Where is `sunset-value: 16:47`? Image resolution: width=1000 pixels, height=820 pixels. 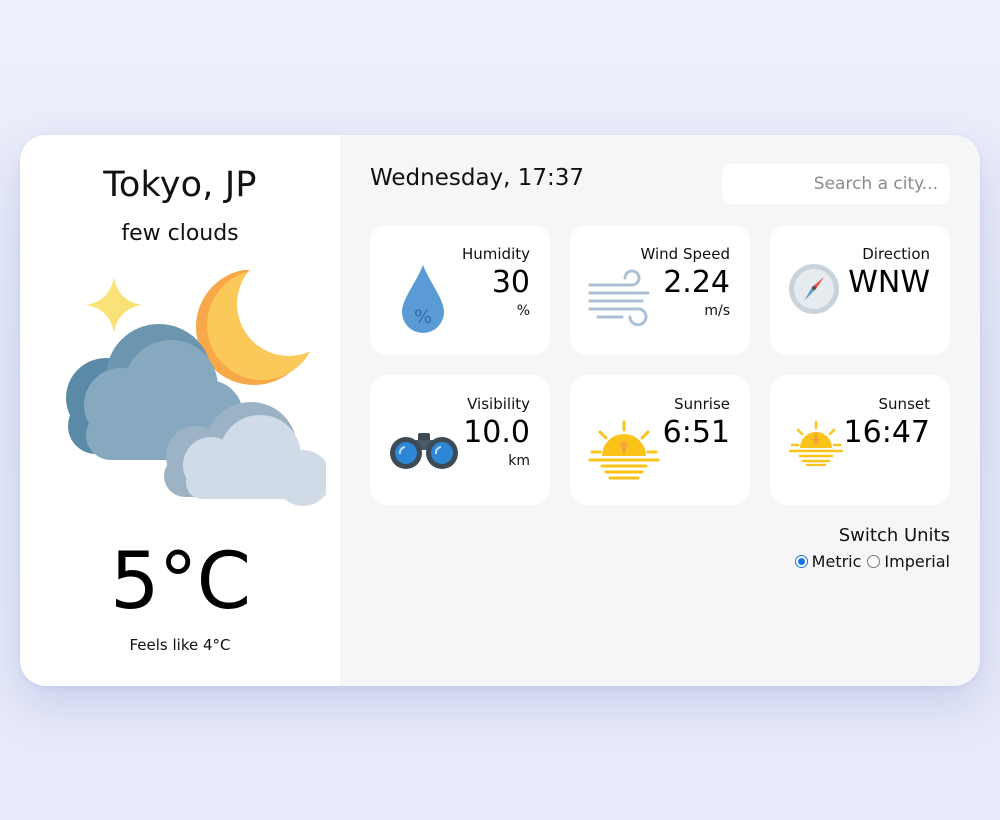 sunset-value: 16:47 is located at coordinates (886, 432).